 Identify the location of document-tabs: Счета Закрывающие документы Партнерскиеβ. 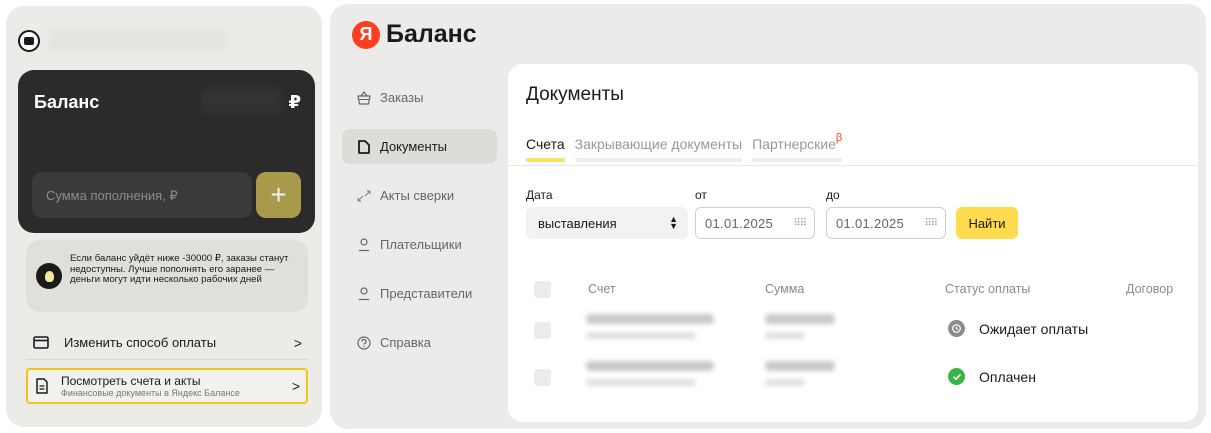
(689, 147).